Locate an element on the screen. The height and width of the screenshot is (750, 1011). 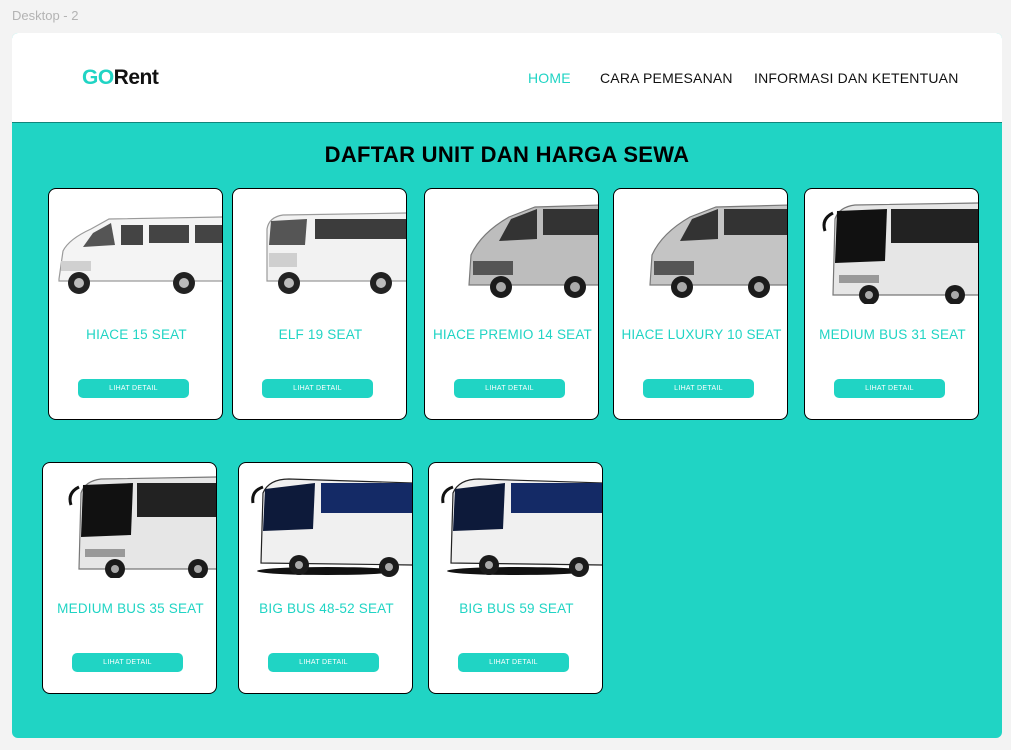
logo: GORent is located at coordinates (120, 78).